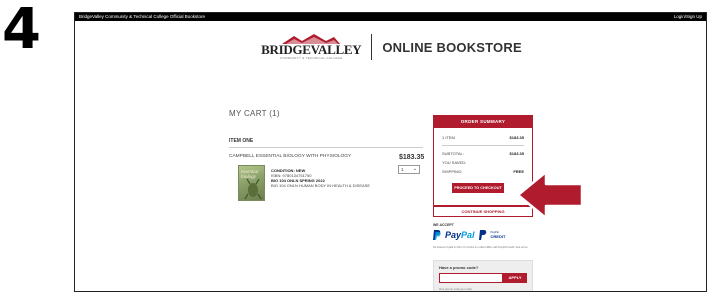 This screenshot has width=709, height=293. Describe the element at coordinates (515, 278) in the screenshot. I see `apply-button: APPLY` at that location.